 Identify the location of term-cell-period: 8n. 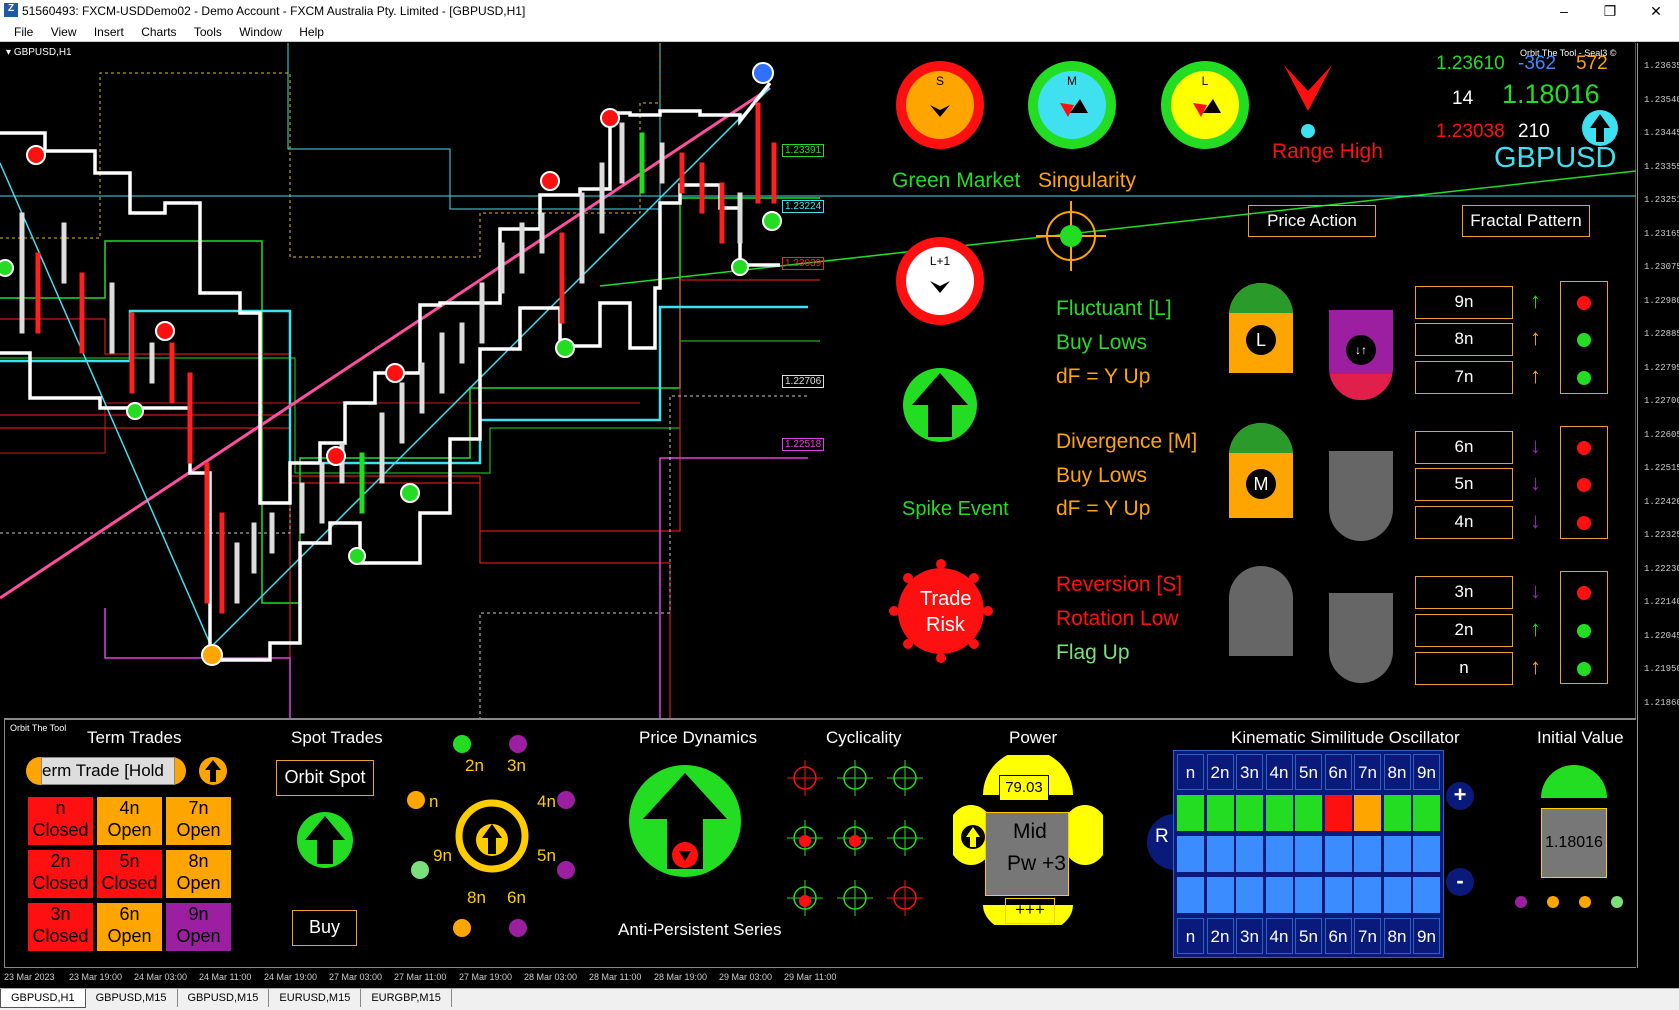
(198, 861).